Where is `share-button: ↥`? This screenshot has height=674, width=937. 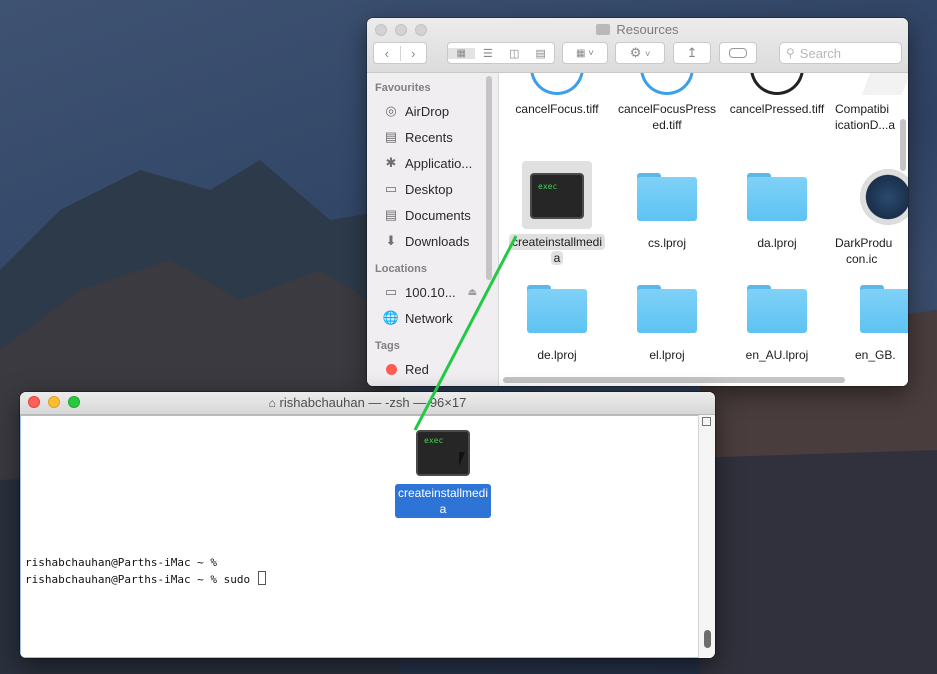
share-button: ↥ is located at coordinates (692, 53).